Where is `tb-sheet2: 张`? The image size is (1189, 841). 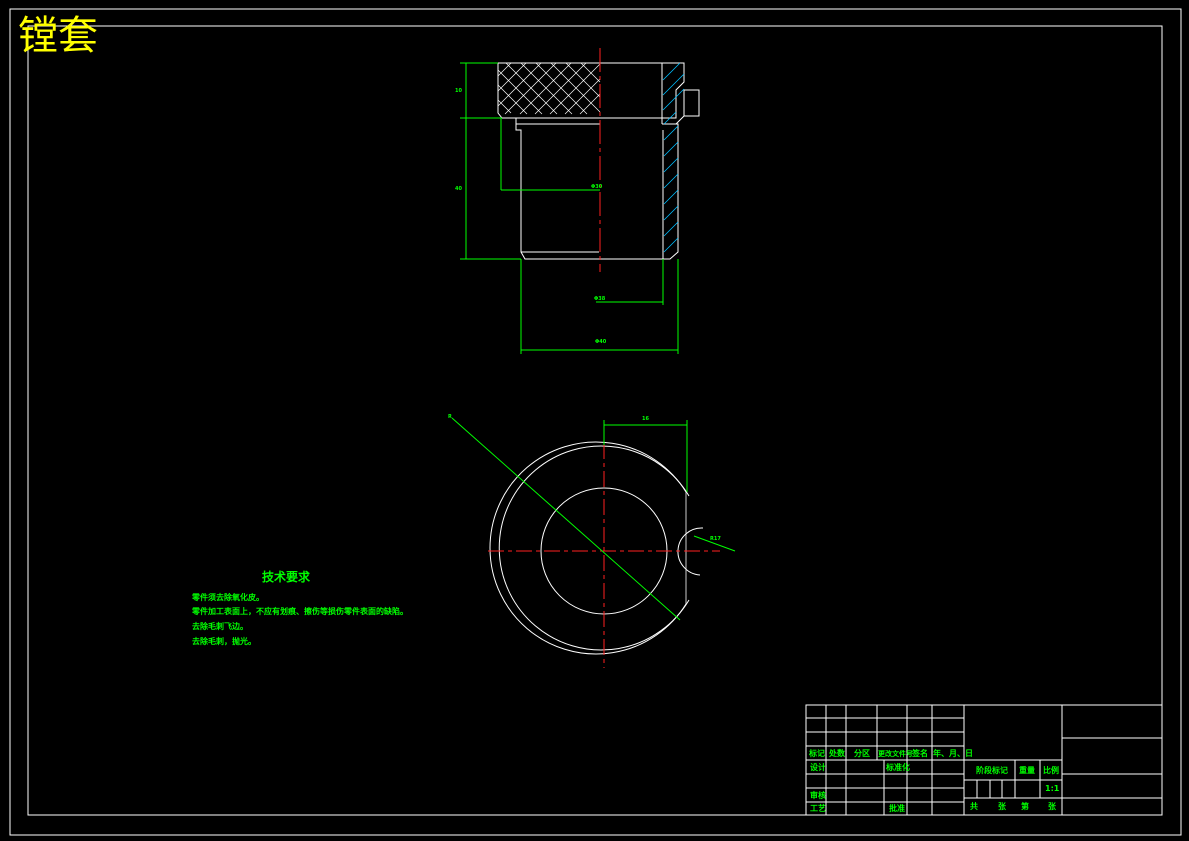
tb-sheet2: 张 is located at coordinates (1052, 806).